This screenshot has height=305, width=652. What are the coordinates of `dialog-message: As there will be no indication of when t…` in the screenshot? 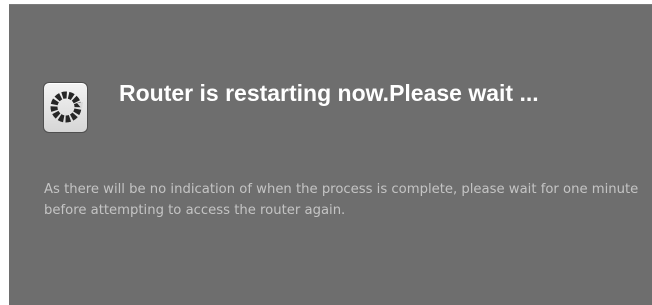 It's located at (341, 200).